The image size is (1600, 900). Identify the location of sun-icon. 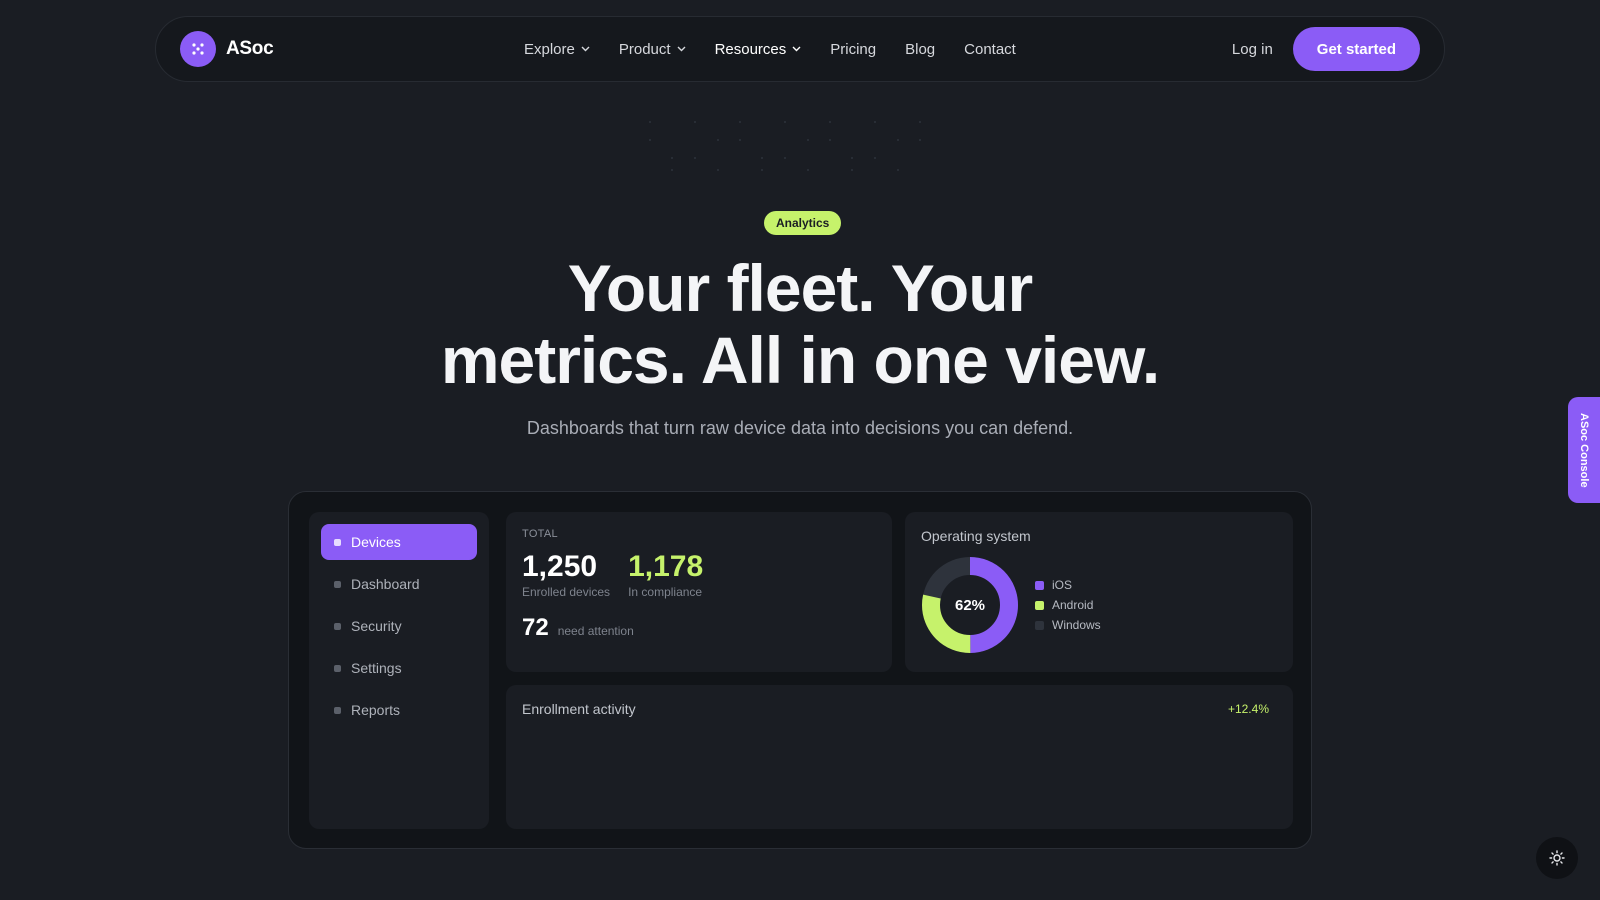
(1557, 858).